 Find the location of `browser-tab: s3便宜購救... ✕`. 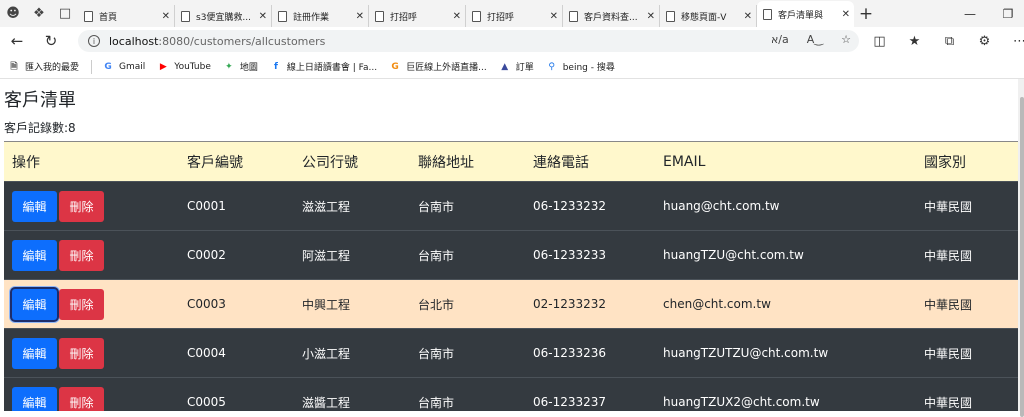

browser-tab: s3便宜購救... ✕ is located at coordinates (223, 16).